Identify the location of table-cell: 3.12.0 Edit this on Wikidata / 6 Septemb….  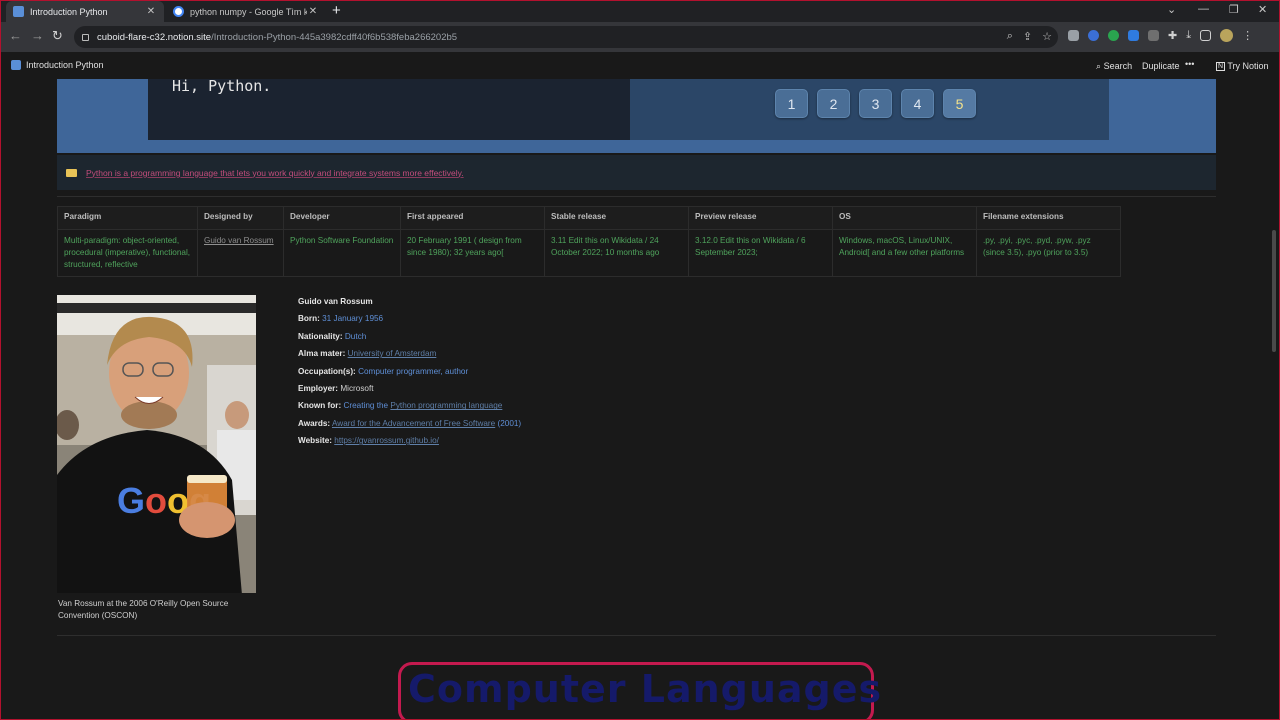
(760, 253).